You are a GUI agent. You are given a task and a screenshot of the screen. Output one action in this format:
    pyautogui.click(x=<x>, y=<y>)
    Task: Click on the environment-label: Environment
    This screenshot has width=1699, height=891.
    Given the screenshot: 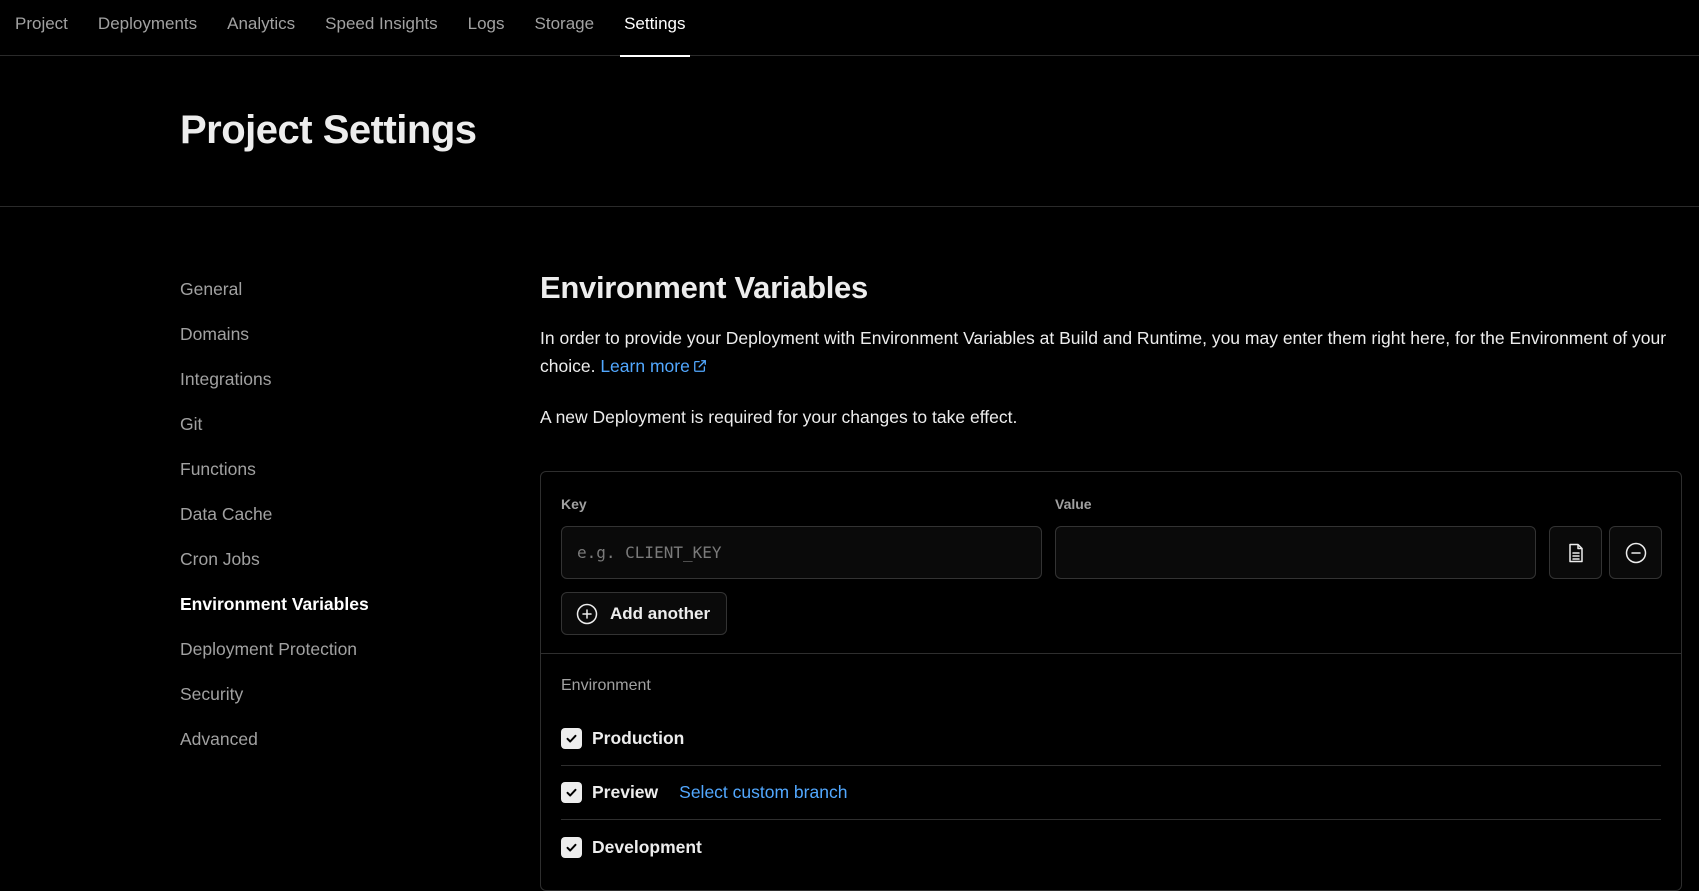 What is the action you would take?
    pyautogui.click(x=606, y=685)
    